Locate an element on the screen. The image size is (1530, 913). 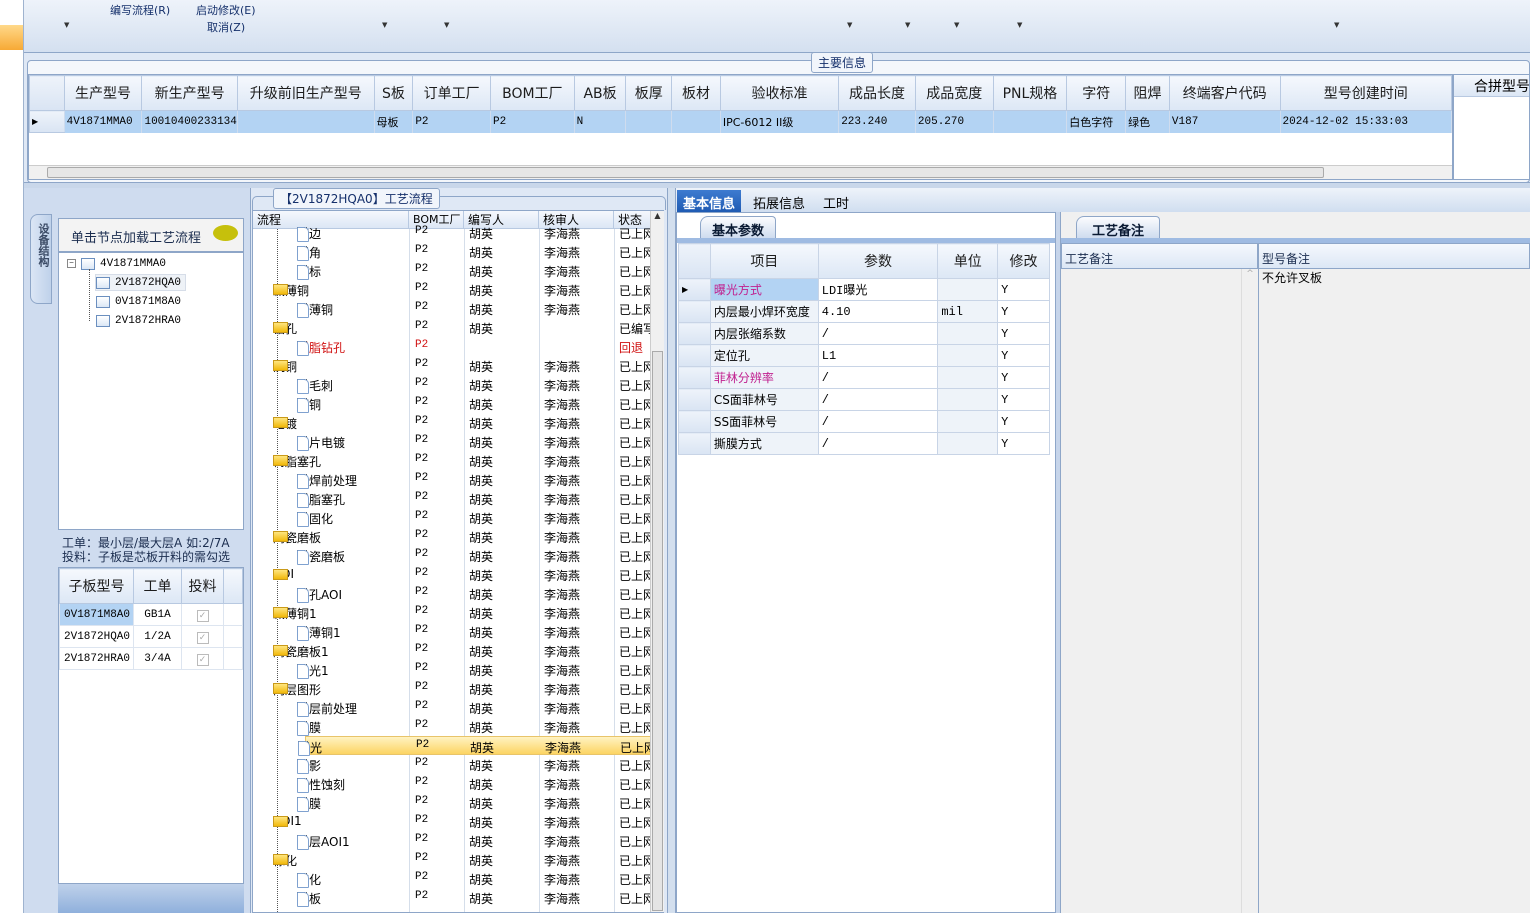
param-row: ▶ 曝光方式 LDI曝光 Y is located at coordinates (864, 289).